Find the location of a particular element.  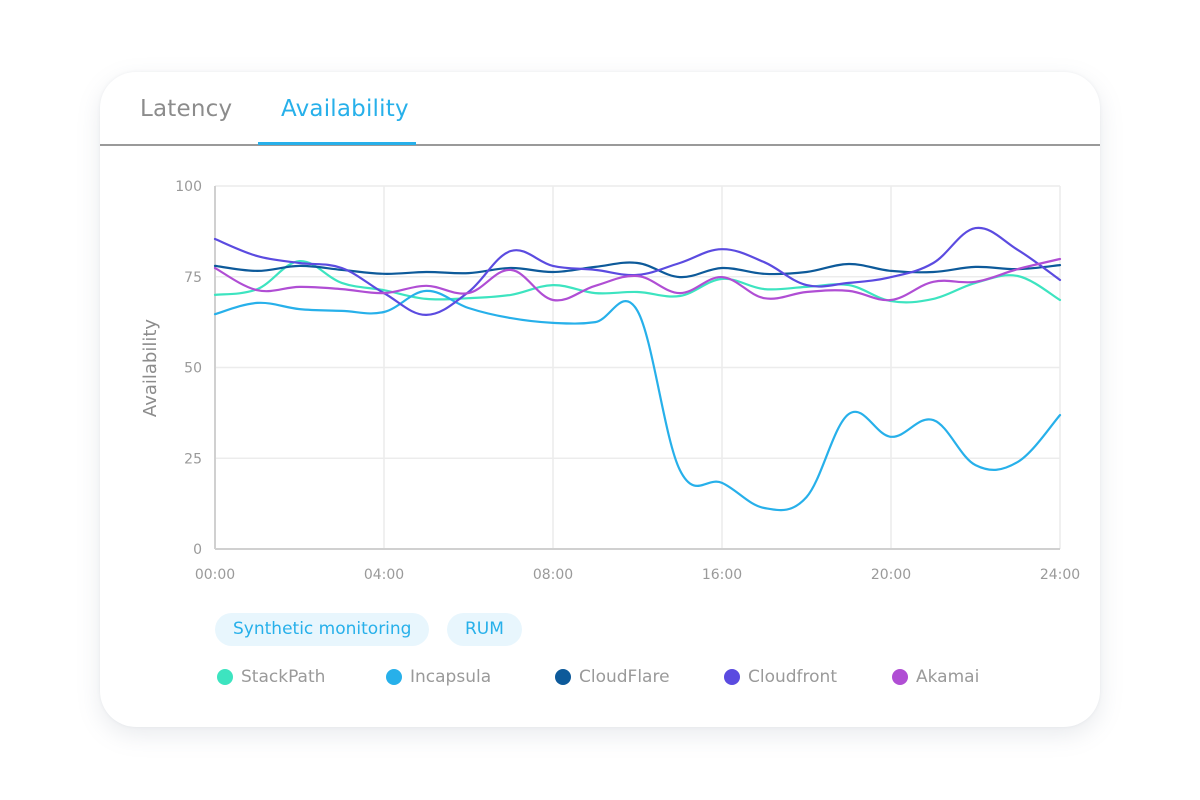

legend-item-stackpath: StackPath is located at coordinates (271, 677).